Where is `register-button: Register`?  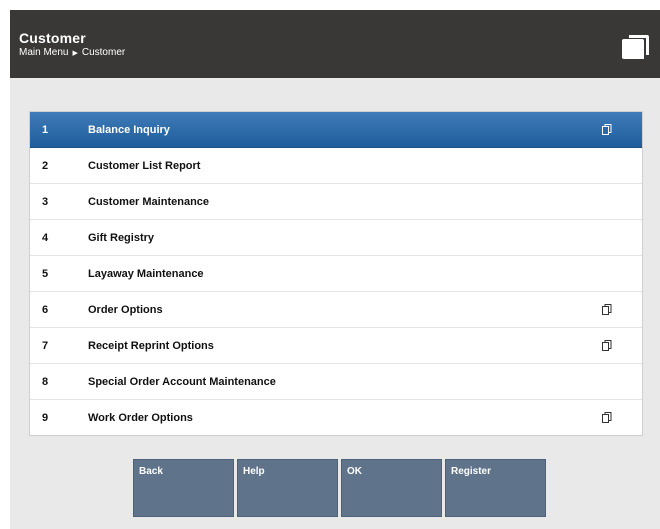 register-button: Register is located at coordinates (495, 488).